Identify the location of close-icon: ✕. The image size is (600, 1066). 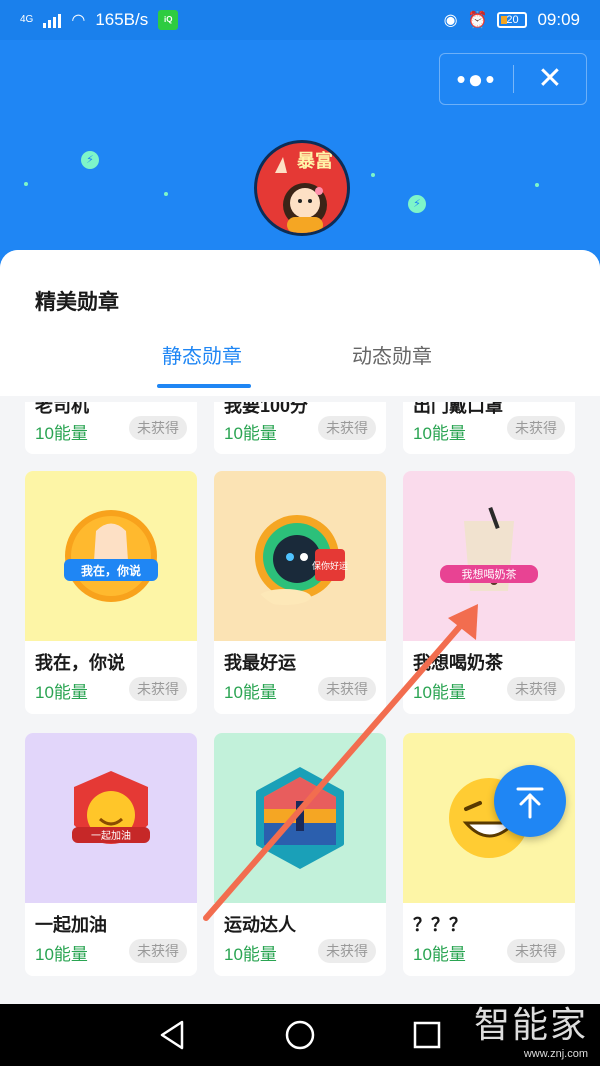
(550, 79).